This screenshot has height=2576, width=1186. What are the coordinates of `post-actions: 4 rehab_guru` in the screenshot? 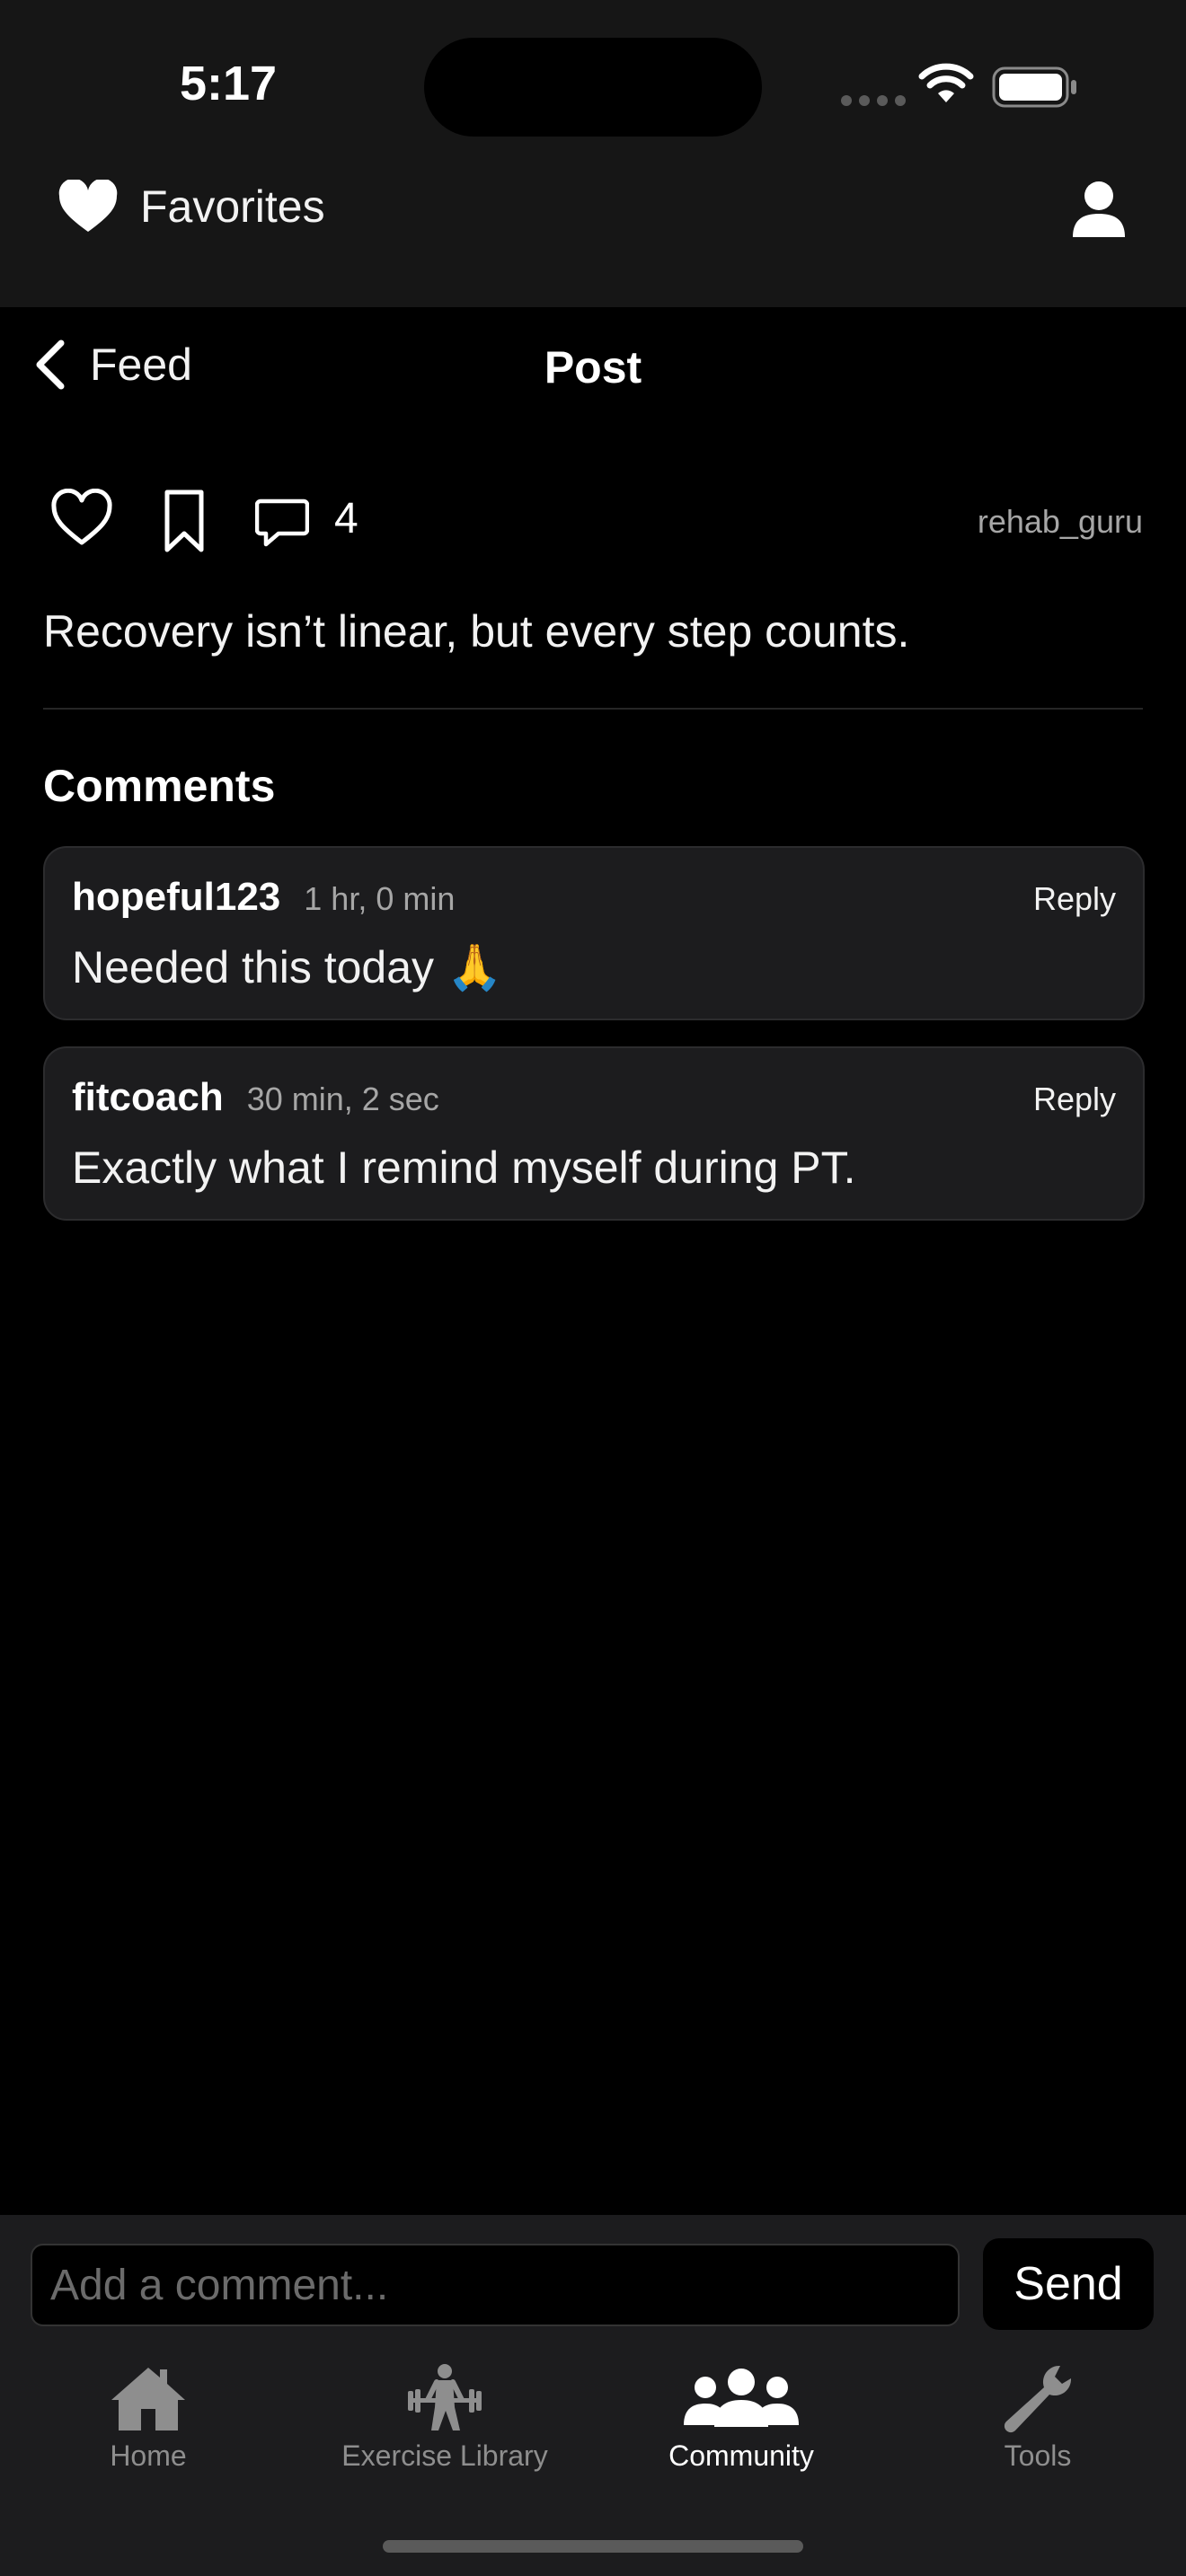 It's located at (593, 523).